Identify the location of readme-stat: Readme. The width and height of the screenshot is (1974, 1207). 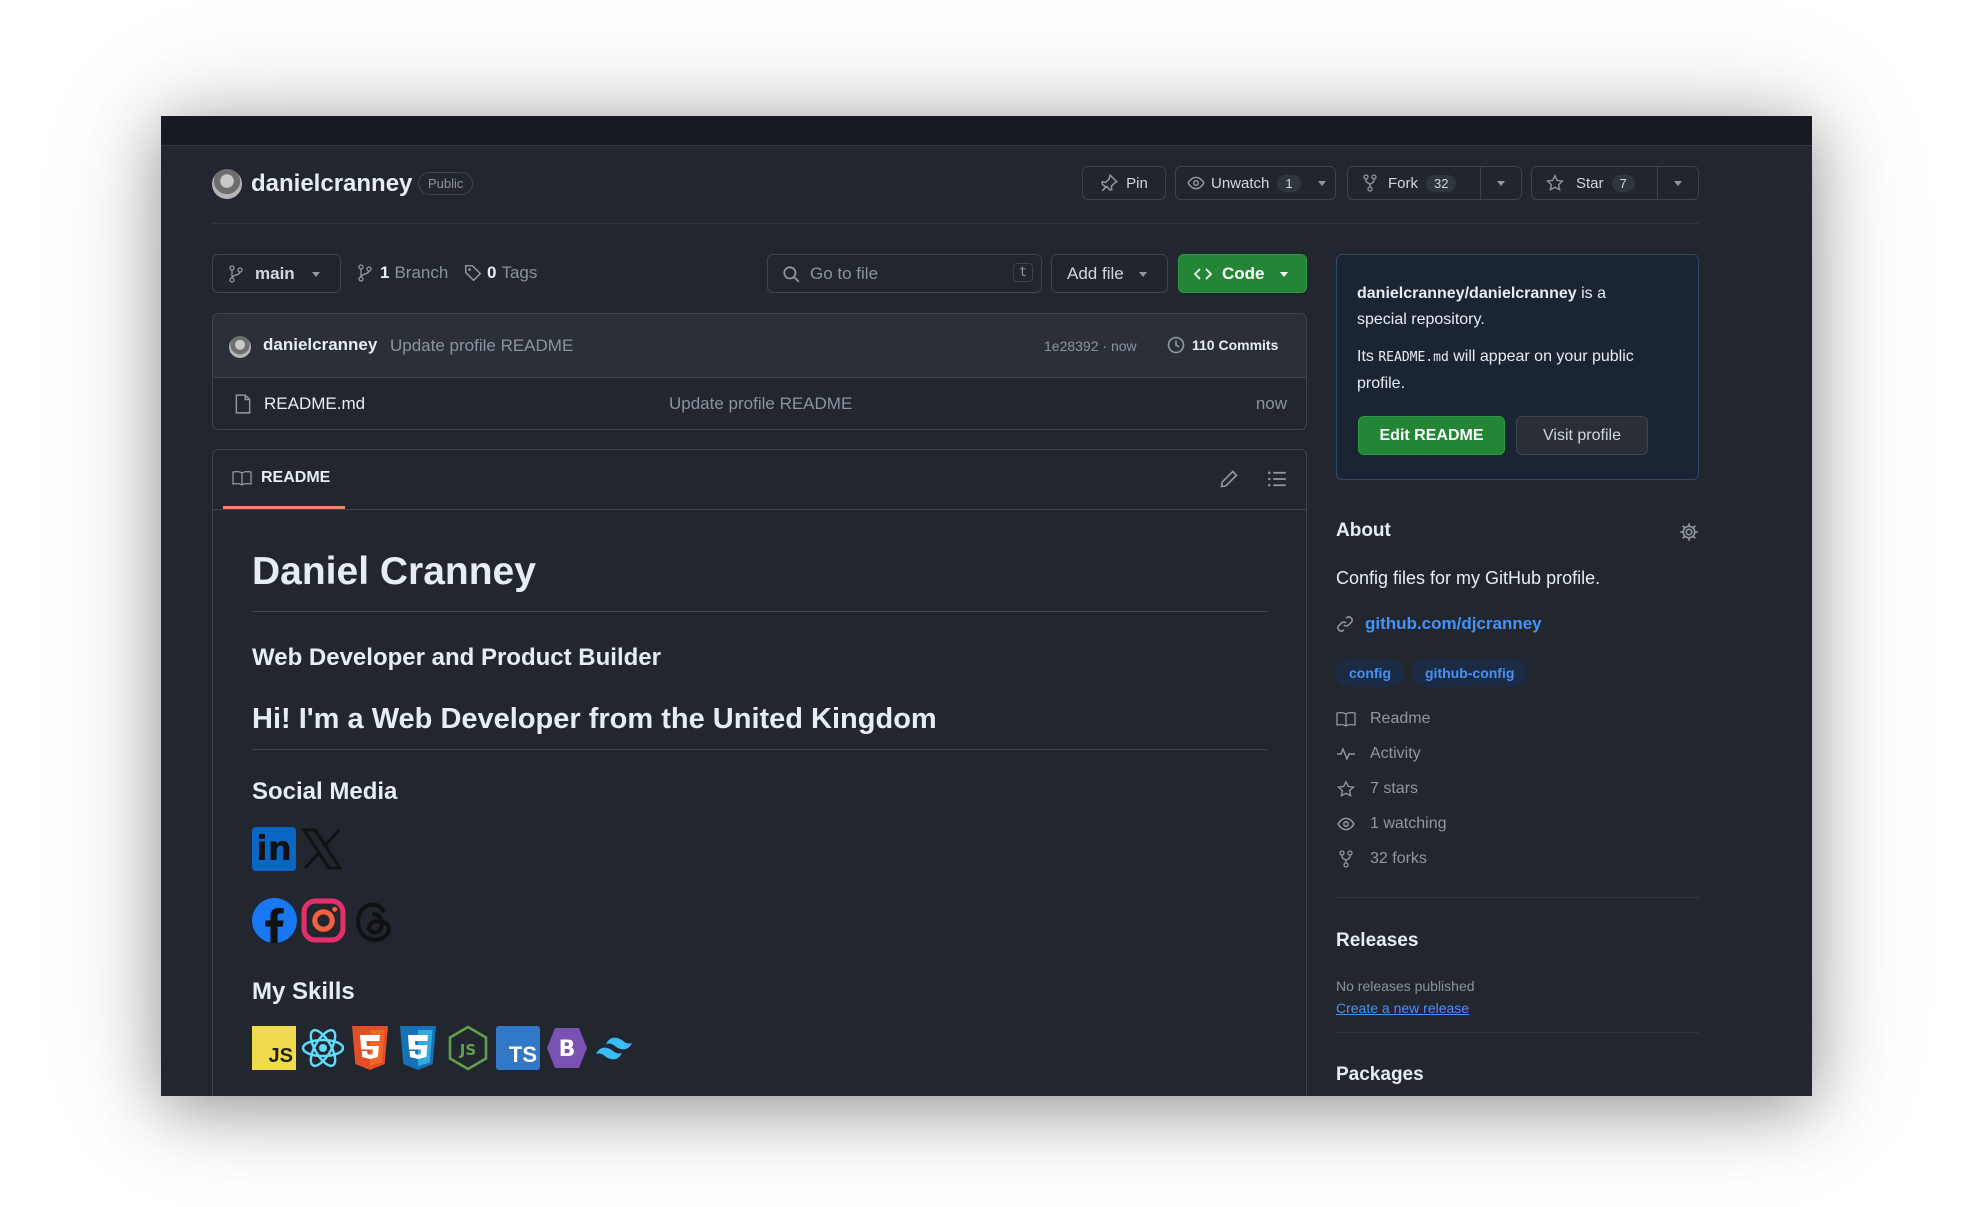
(1383, 719).